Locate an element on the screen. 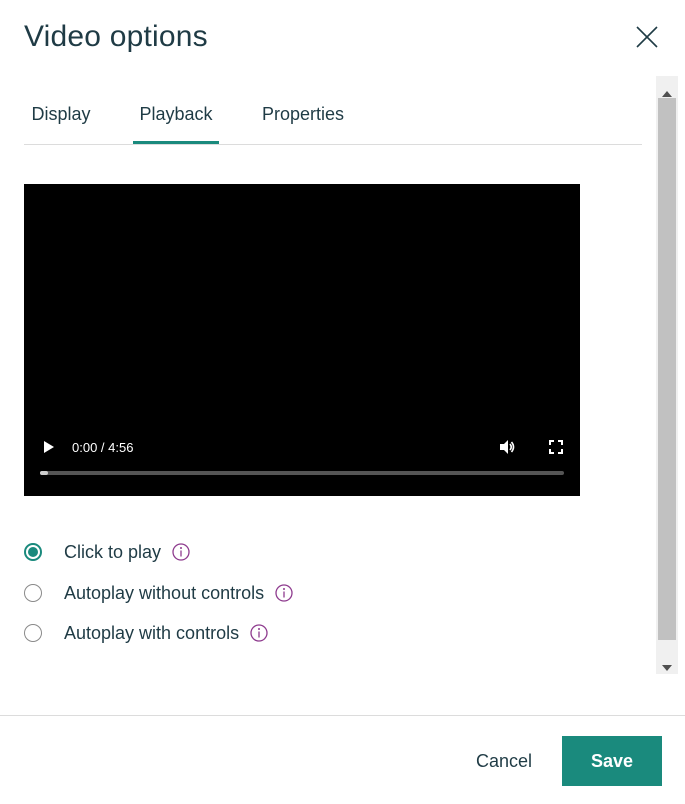  option-autoplay-with-controls: Autoplay with controls is located at coordinates (146, 633).